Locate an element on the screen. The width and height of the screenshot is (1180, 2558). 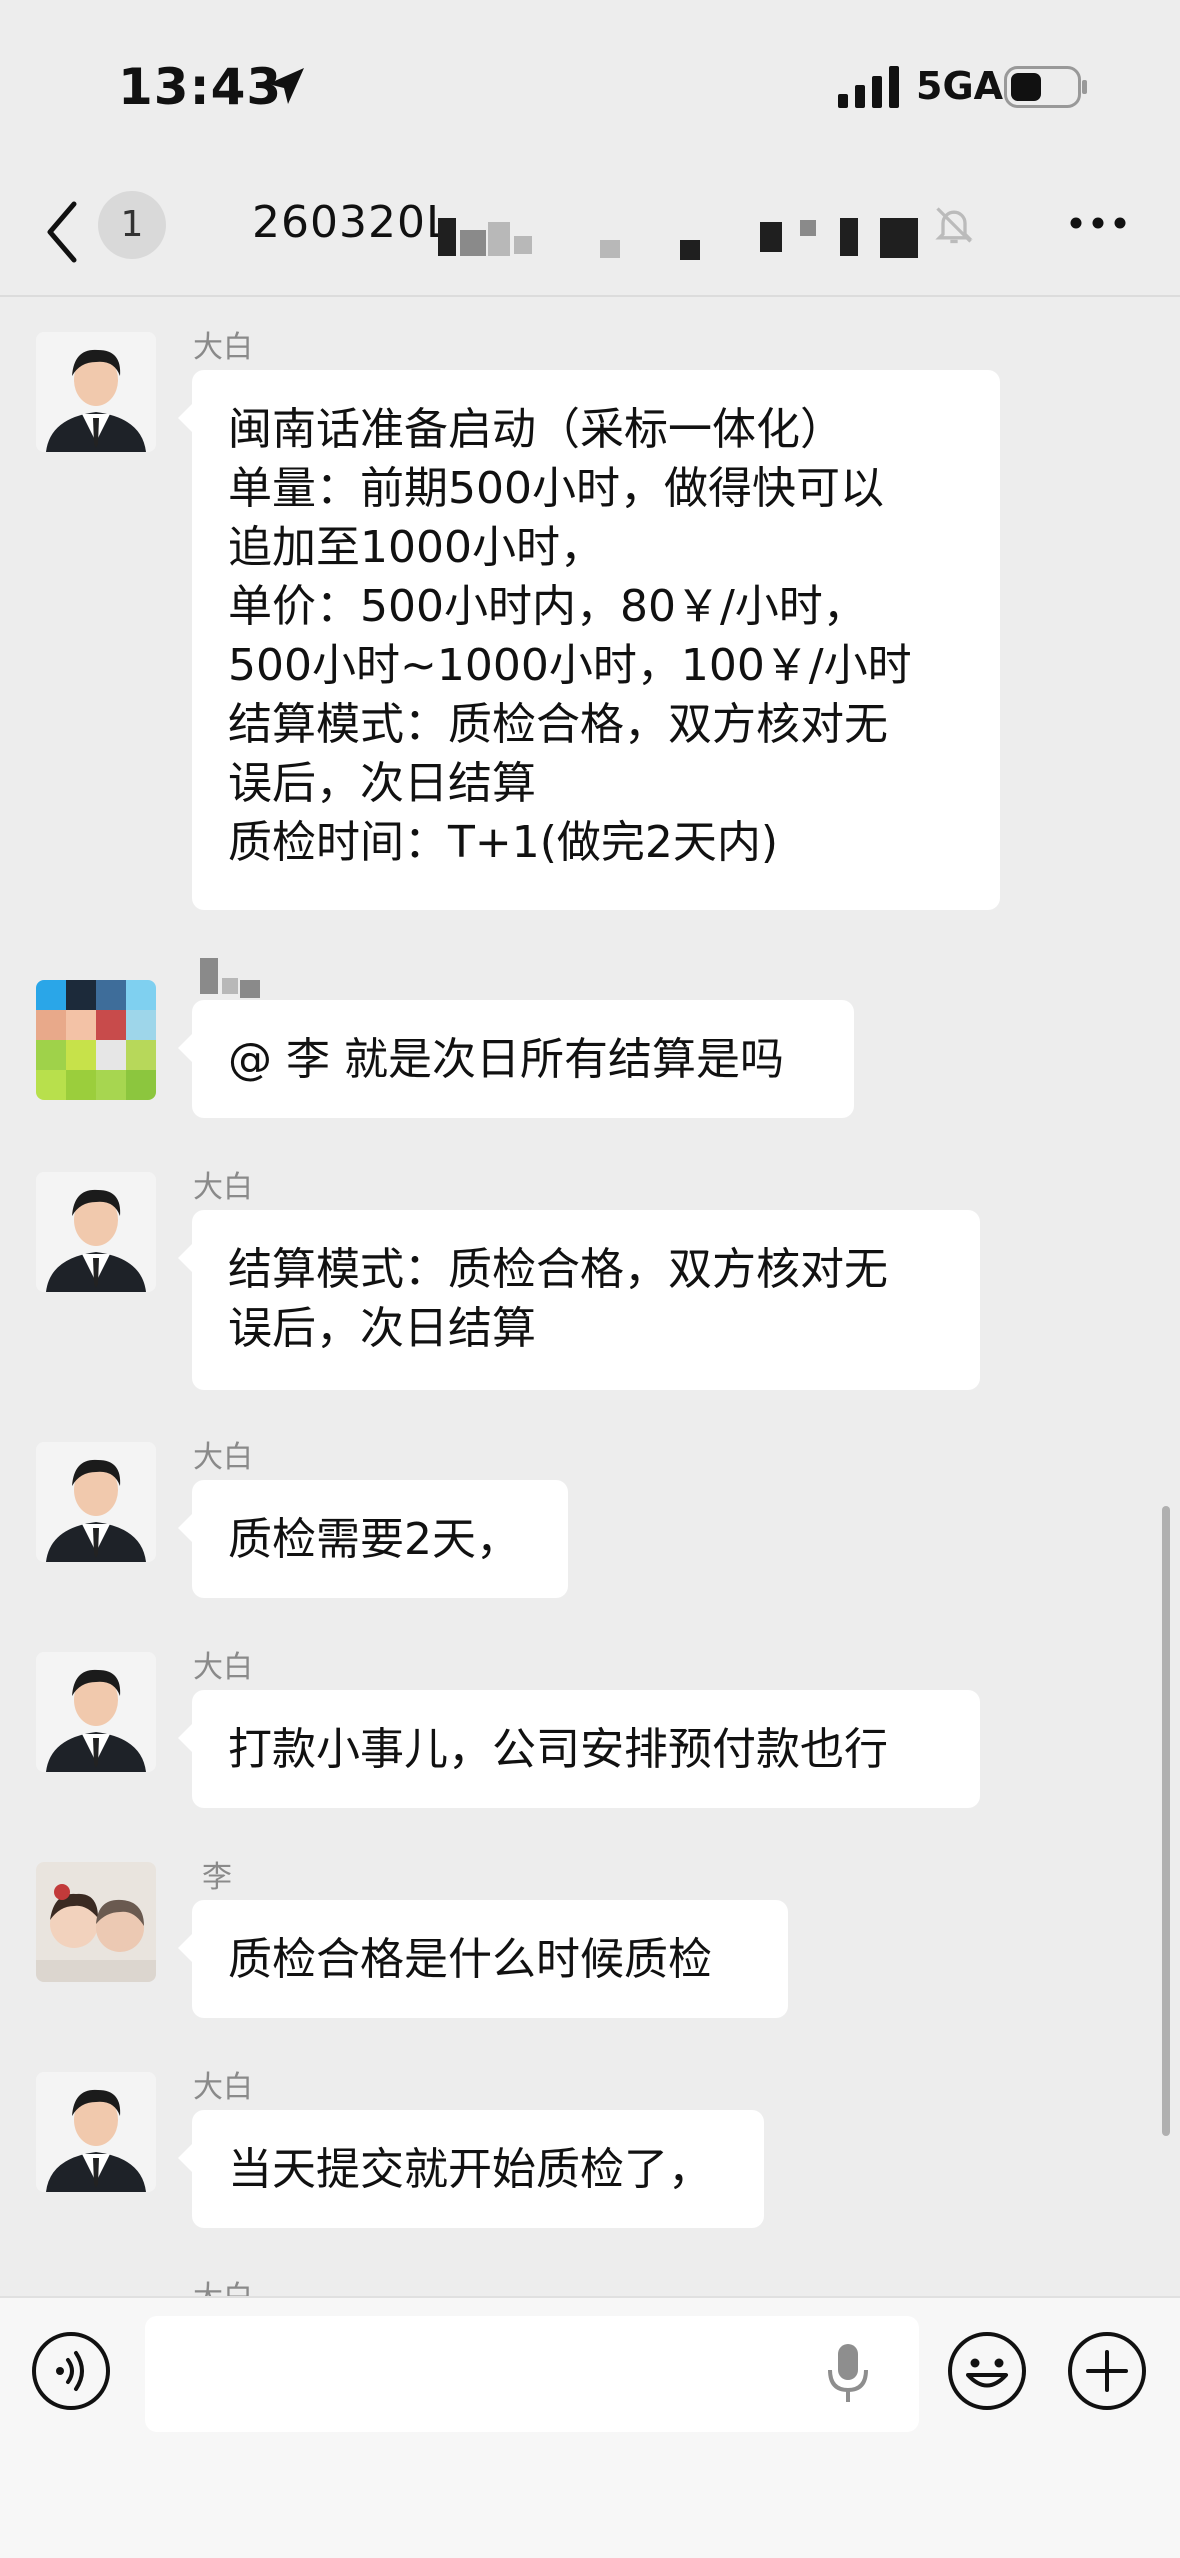
scrollbar is located at coordinates (1166, 1821).